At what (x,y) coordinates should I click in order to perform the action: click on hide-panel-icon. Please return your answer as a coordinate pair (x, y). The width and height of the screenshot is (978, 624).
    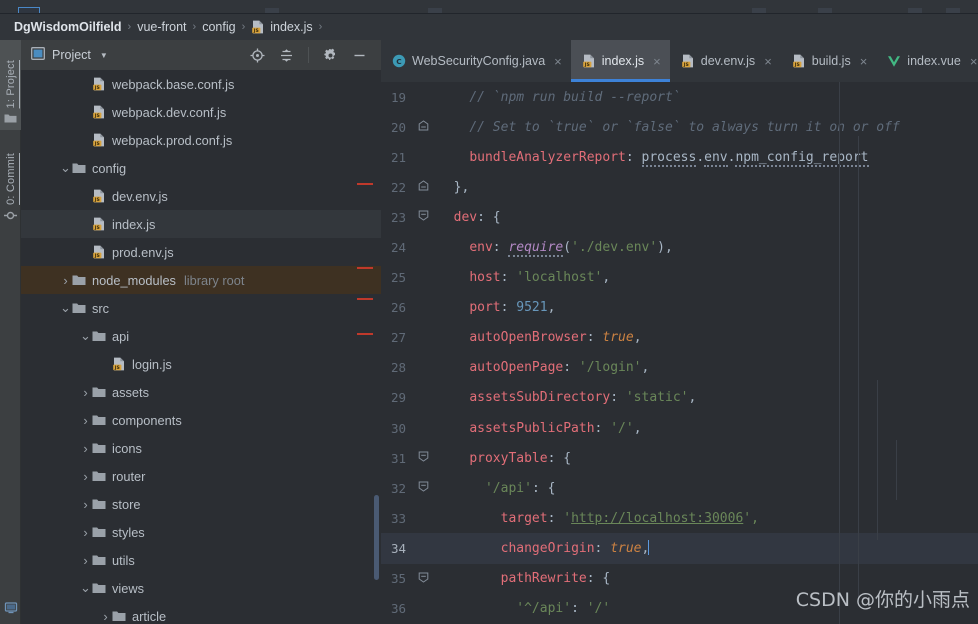
    Looking at the image, I should click on (359, 55).